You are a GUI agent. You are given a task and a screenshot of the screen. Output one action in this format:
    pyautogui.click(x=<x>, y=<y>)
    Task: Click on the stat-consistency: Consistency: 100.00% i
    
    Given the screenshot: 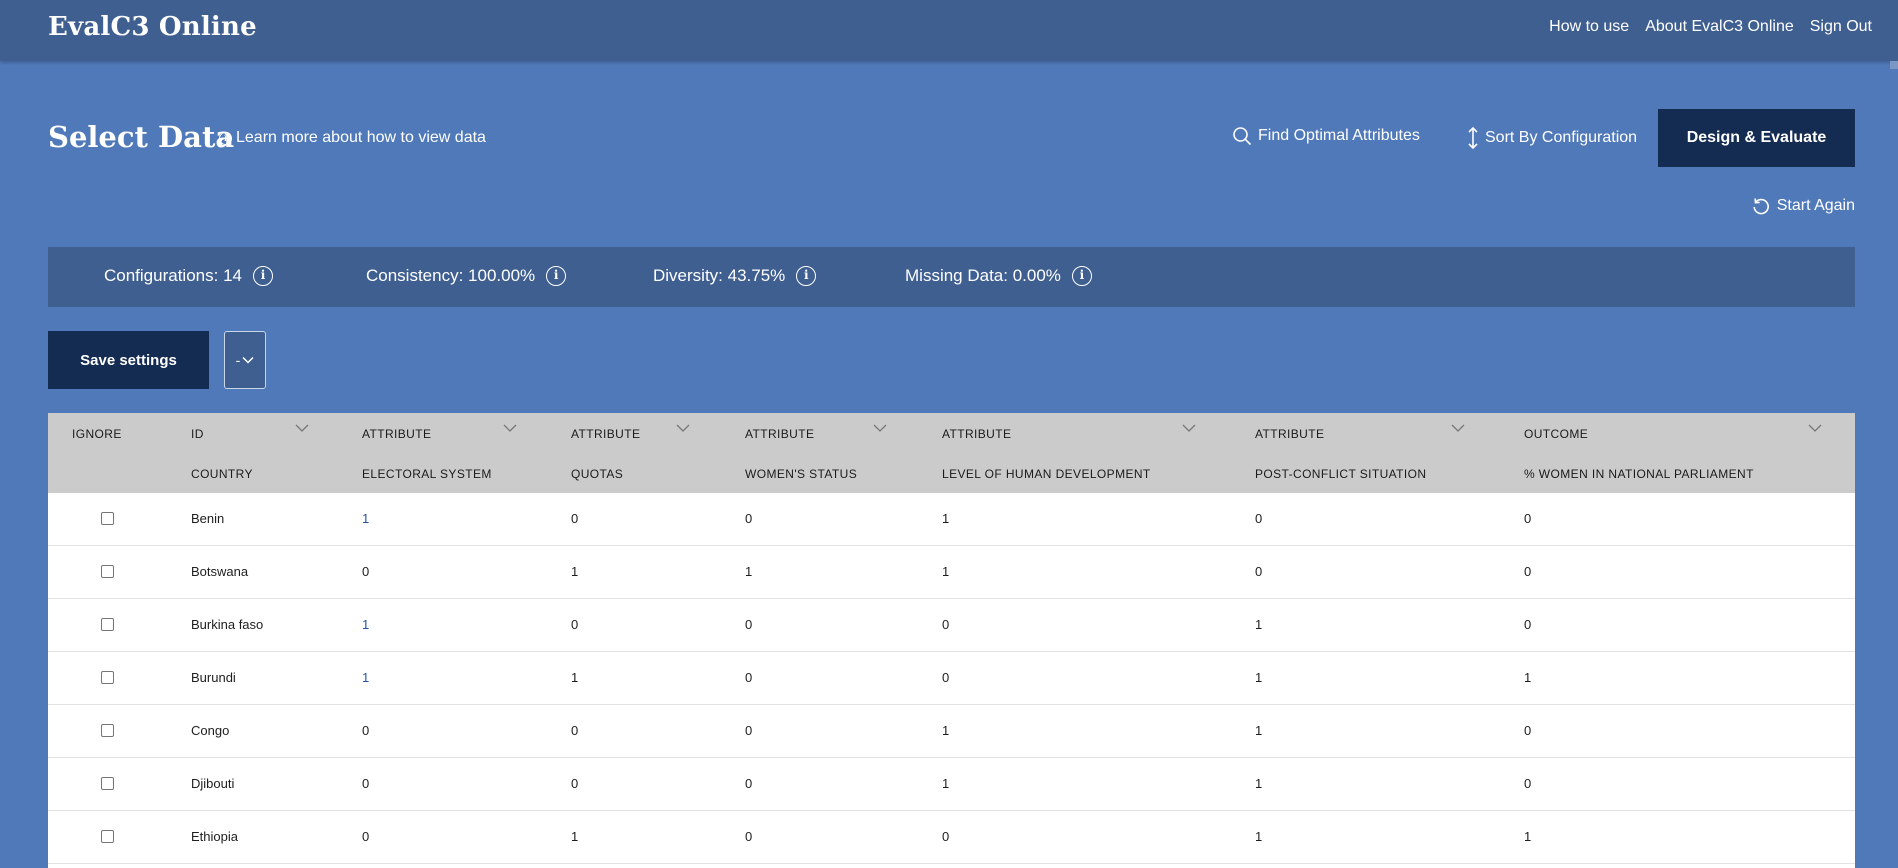 What is the action you would take?
    pyautogui.click(x=466, y=276)
    